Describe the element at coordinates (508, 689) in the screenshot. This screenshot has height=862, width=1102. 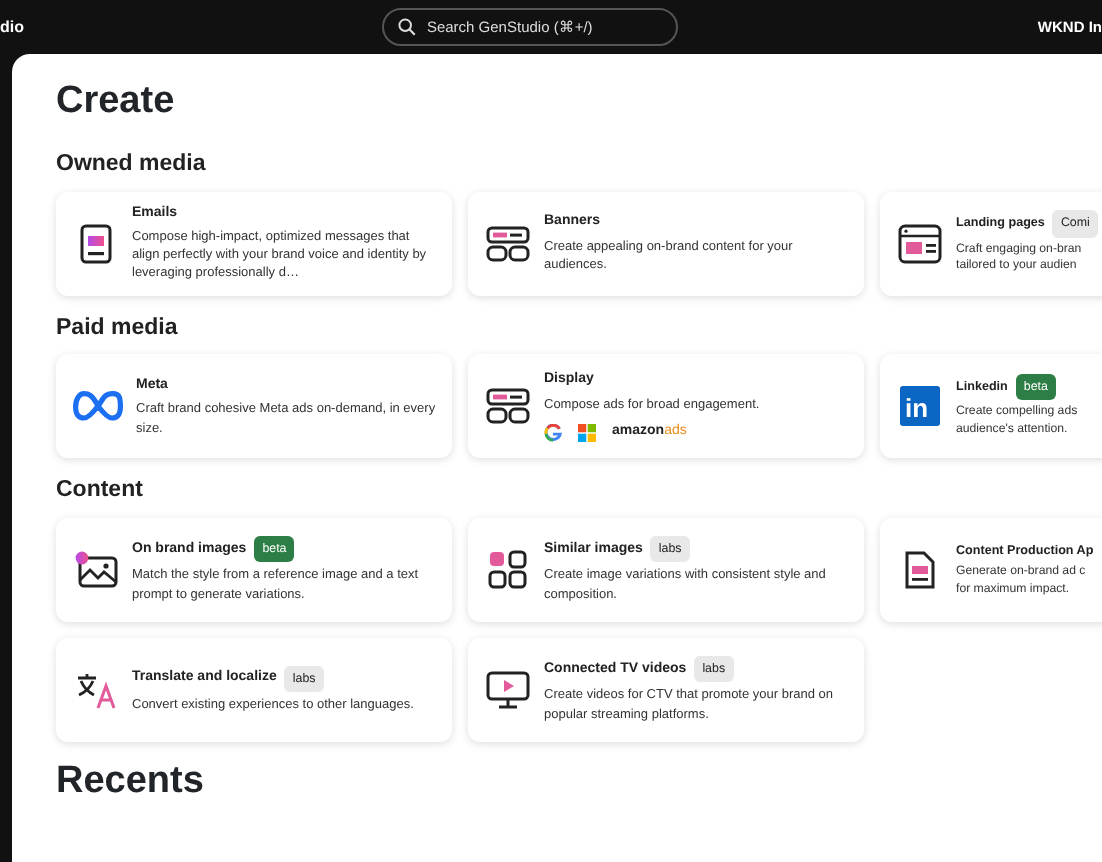
I see `tv-icon` at that location.